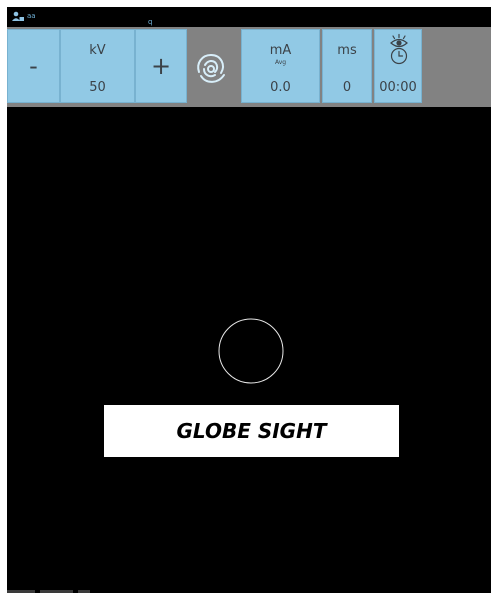 The image size is (491, 593). I want to click on kv-decrease-label: -, so click(33, 66).